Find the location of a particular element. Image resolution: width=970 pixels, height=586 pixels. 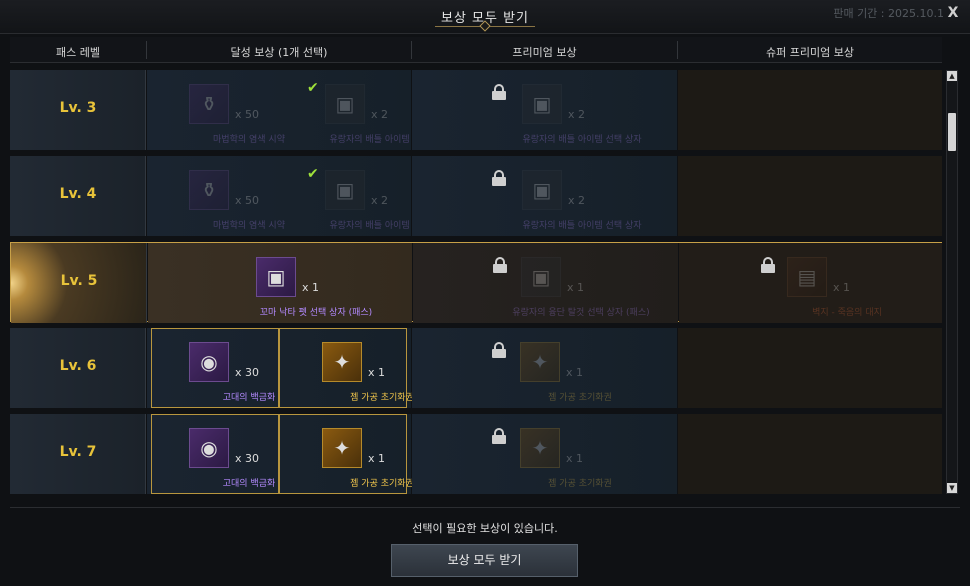

selection-notice: 선택이 필요한 보상이 있습니다. is located at coordinates (485, 528).